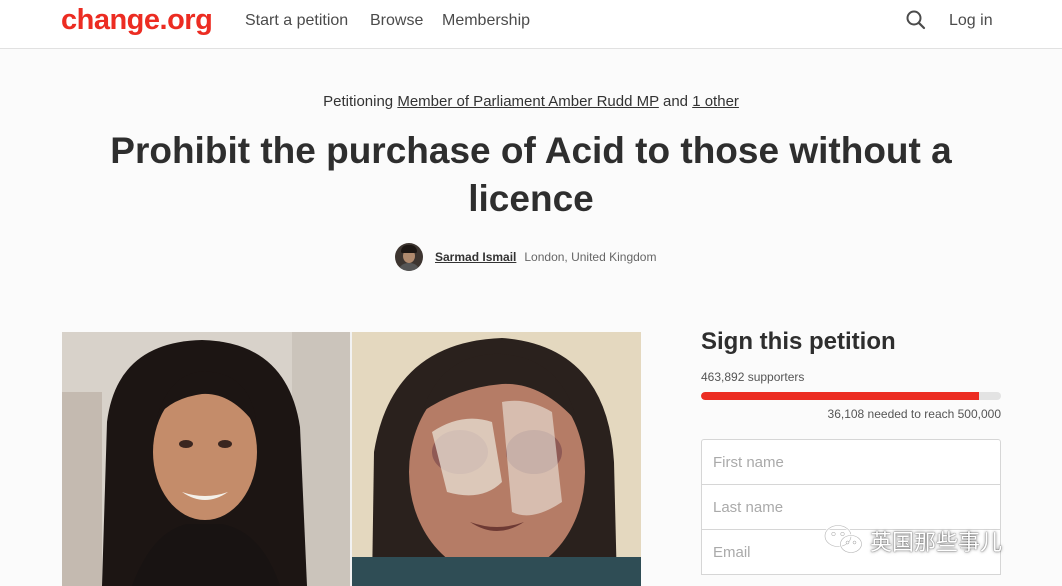  I want to click on wechat-icon, so click(843, 541).